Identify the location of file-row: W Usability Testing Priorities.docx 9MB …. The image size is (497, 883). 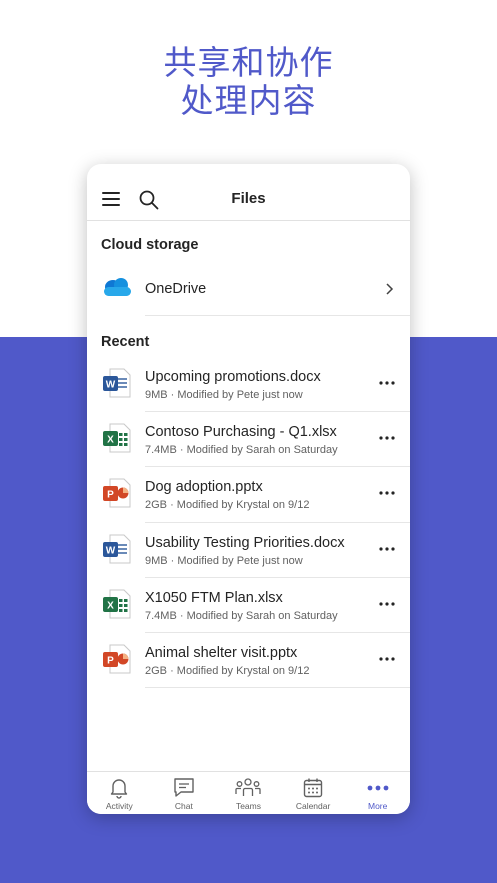
(248, 550).